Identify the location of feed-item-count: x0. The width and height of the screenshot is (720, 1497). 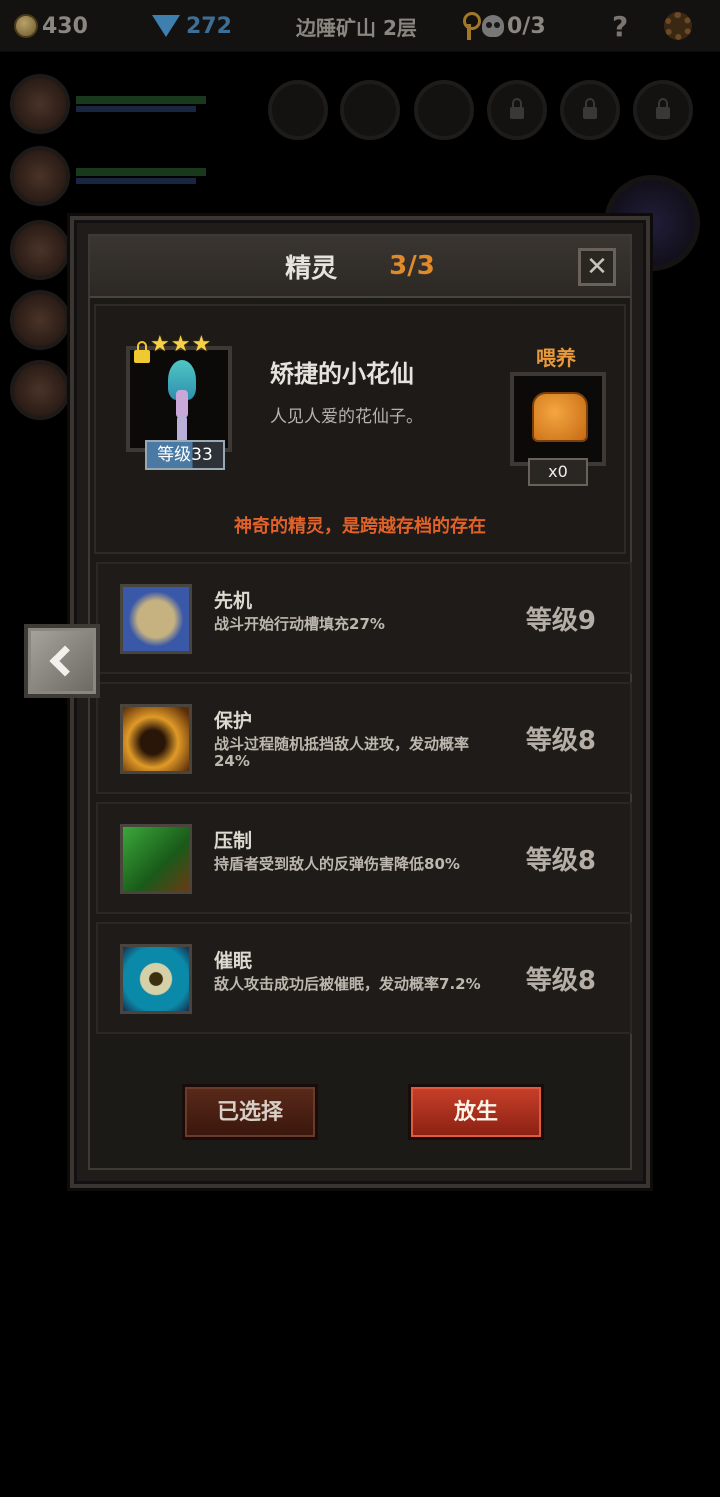
(558, 472).